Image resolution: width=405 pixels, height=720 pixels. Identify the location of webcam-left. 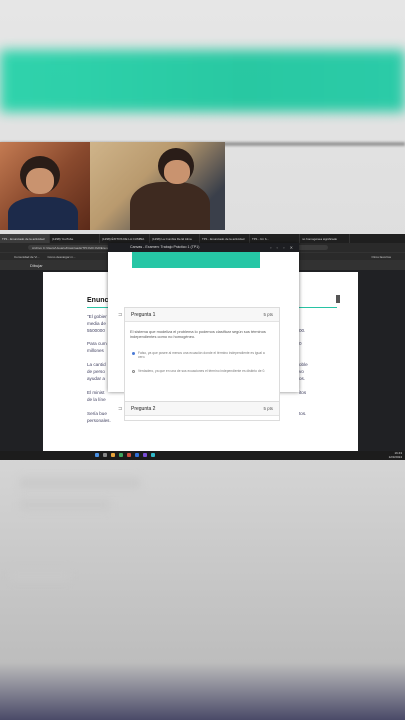
(45, 186).